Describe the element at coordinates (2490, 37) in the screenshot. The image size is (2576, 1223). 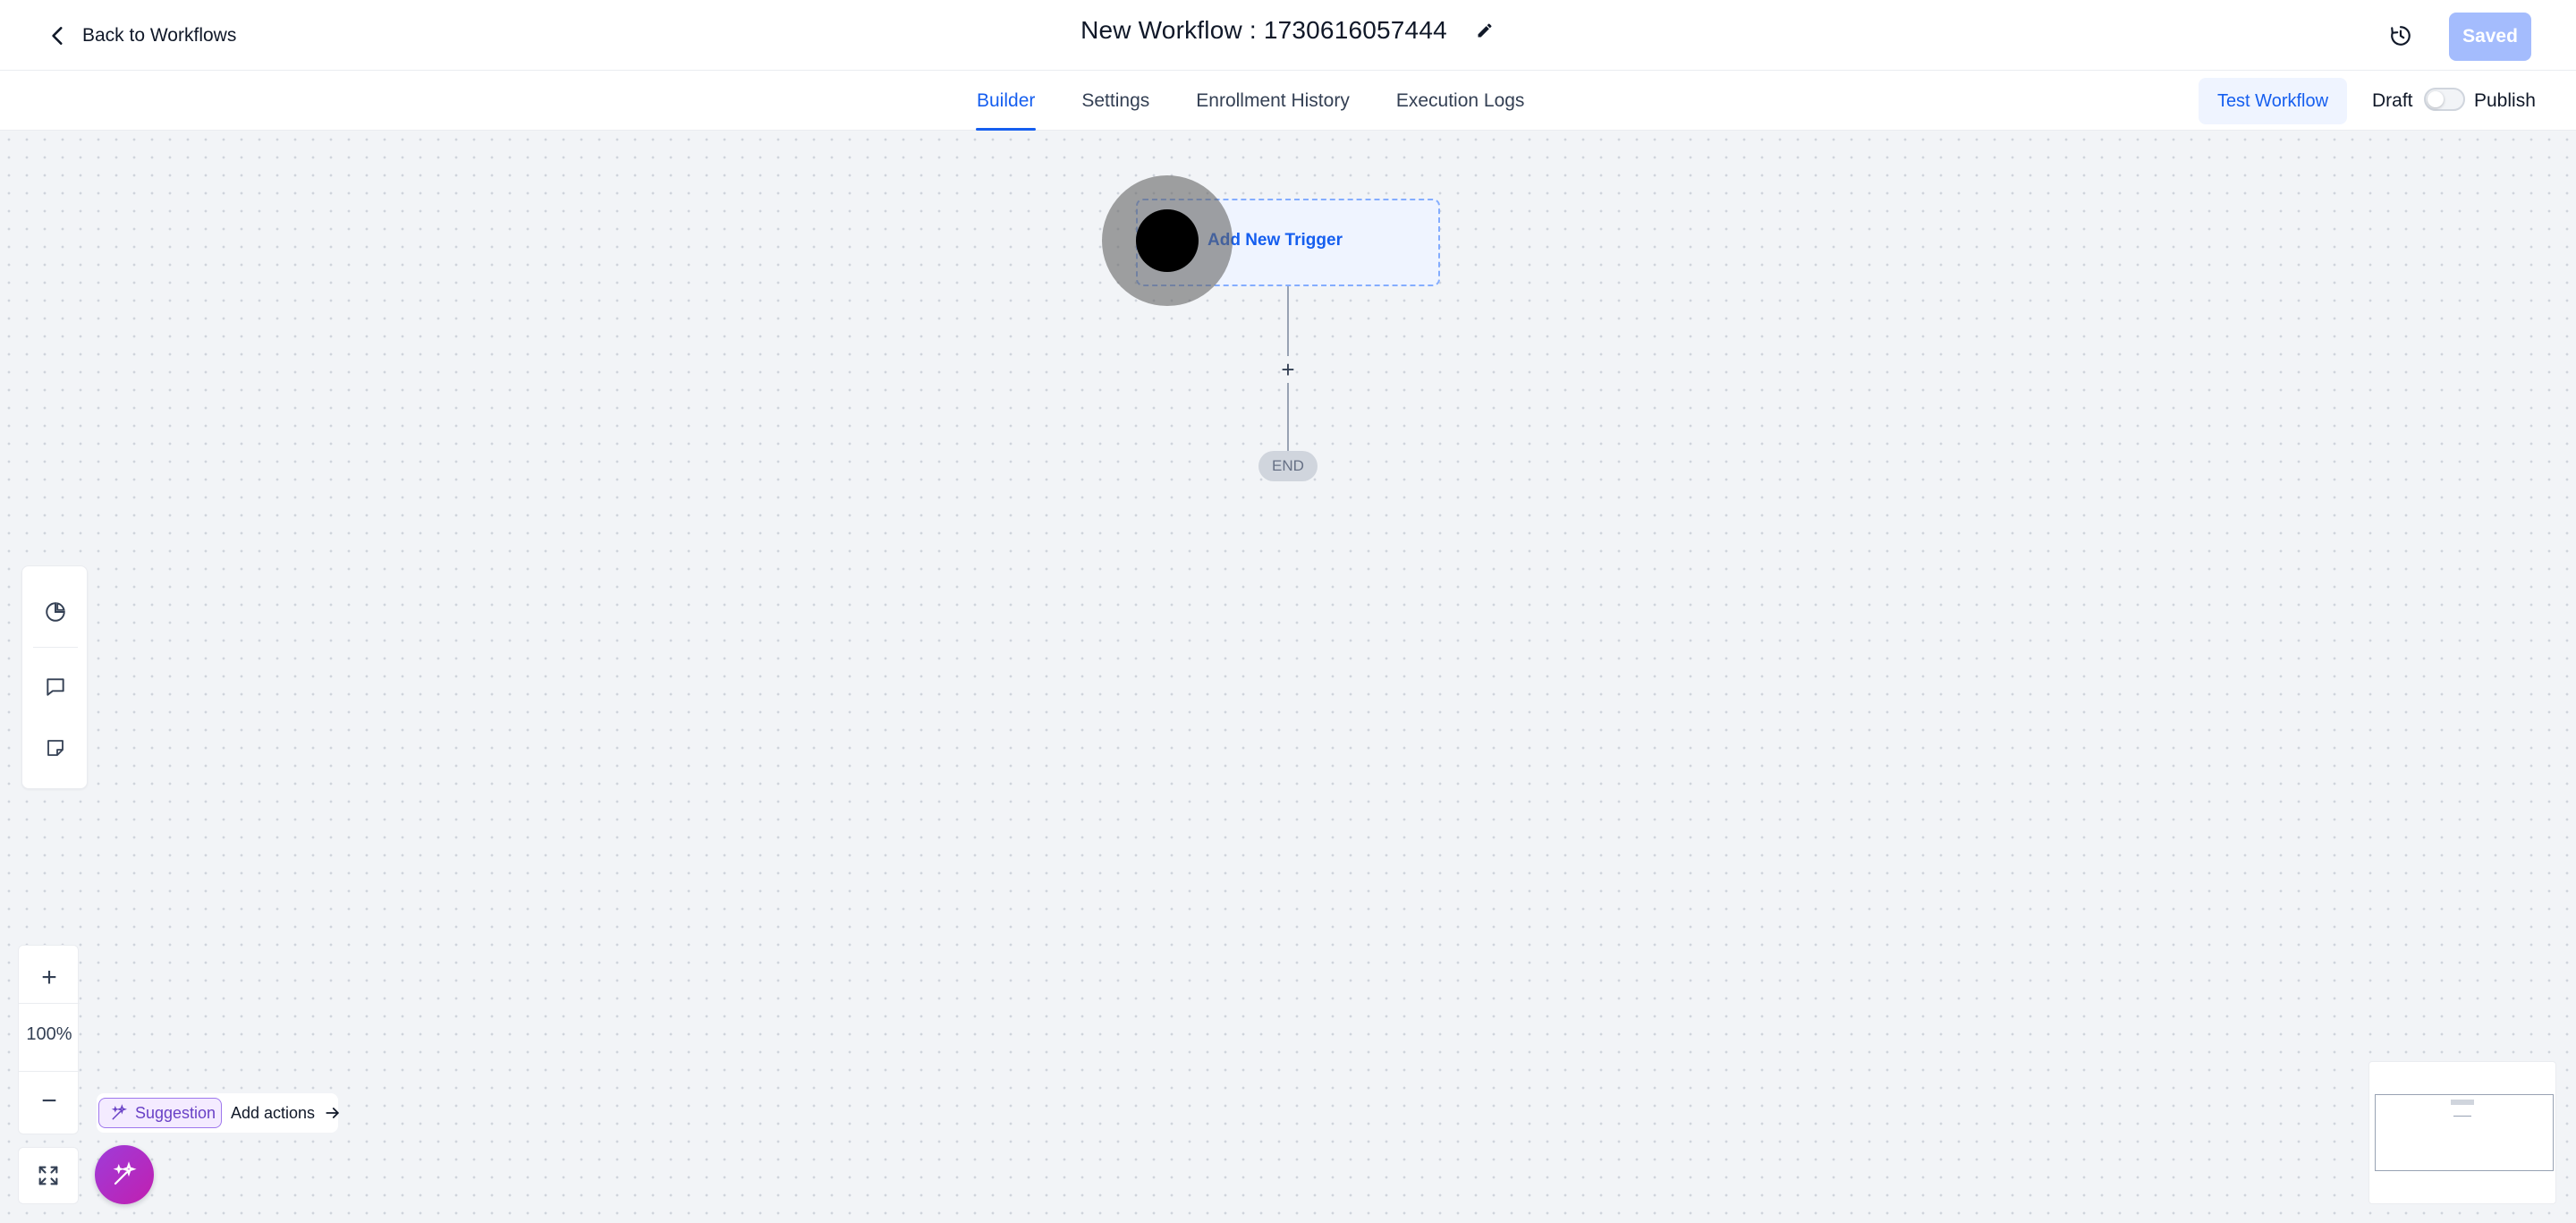
I see `saved-button: Saved` at that location.